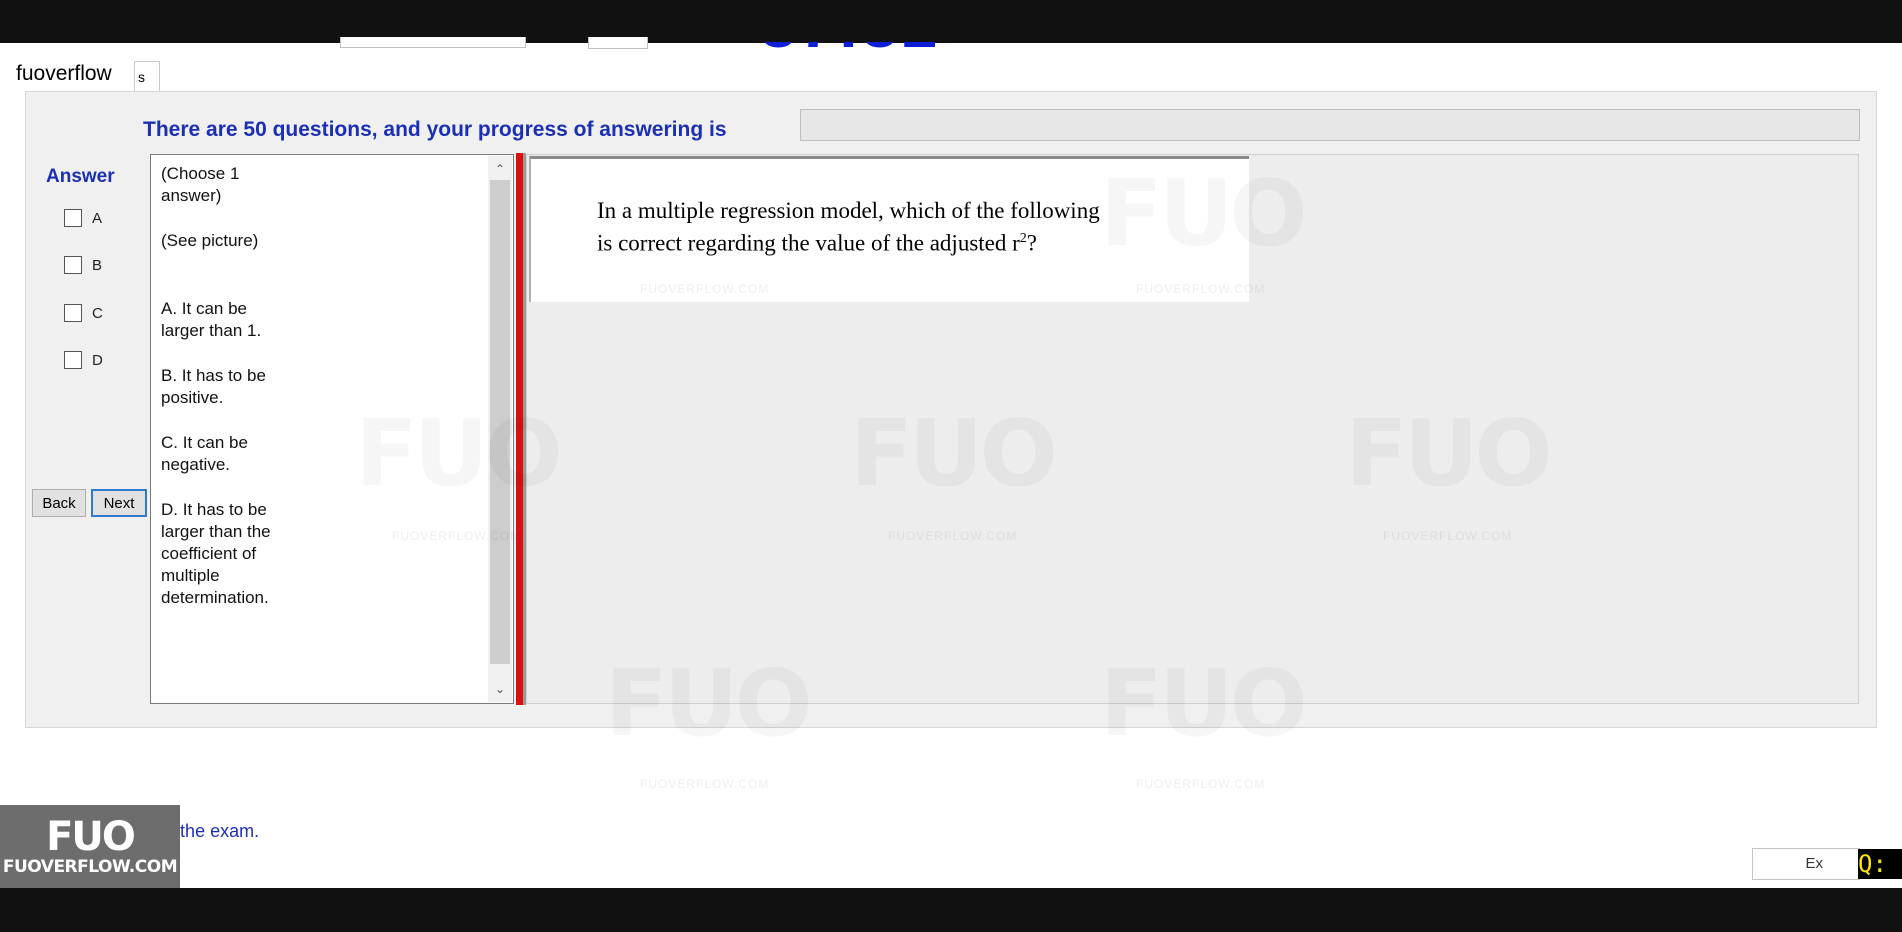 This screenshot has height=932, width=1902. What do you see at coordinates (83, 218) in the screenshot?
I see `answer-option-a: A` at bounding box center [83, 218].